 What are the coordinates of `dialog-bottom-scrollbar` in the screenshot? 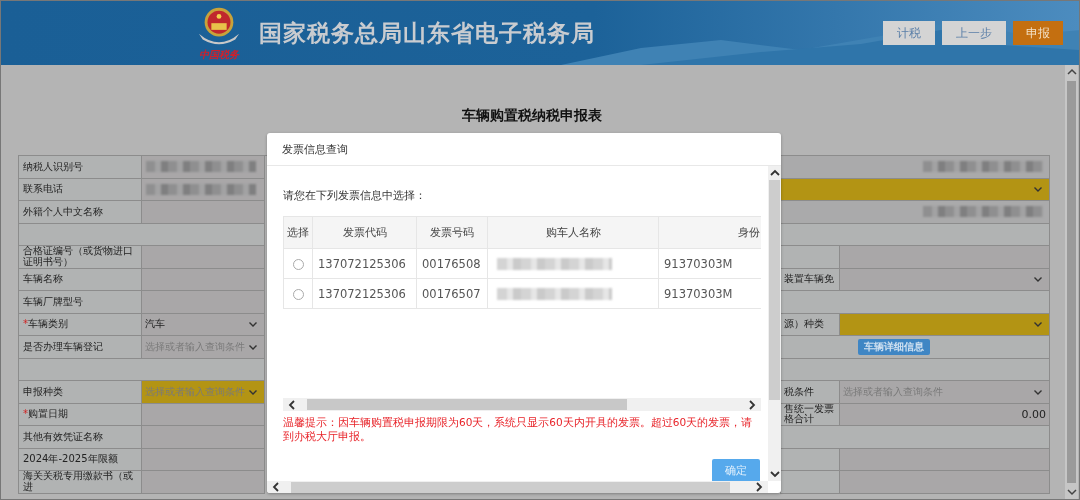 It's located at (517, 487).